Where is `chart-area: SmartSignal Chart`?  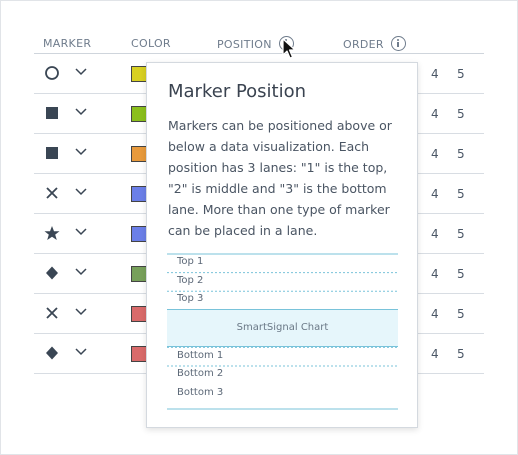
chart-area: SmartSignal Chart is located at coordinates (282, 327).